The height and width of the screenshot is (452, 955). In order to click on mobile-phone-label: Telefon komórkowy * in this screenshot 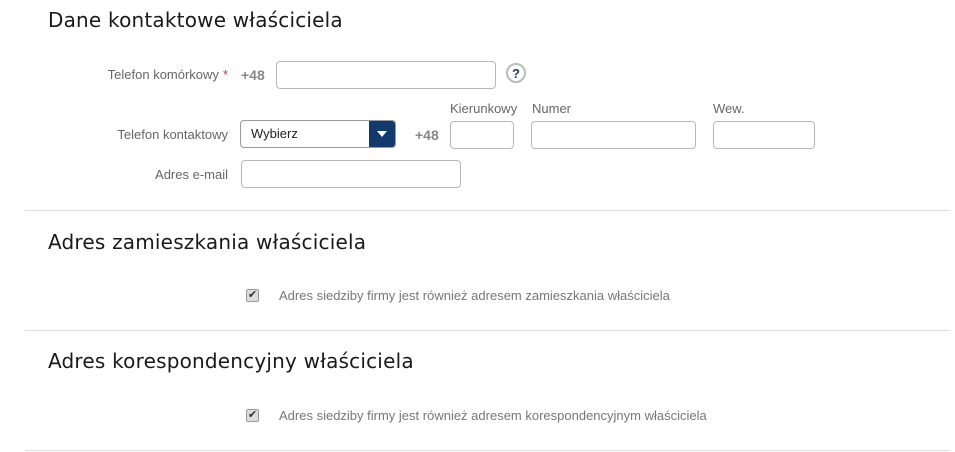, I will do `click(168, 74)`.